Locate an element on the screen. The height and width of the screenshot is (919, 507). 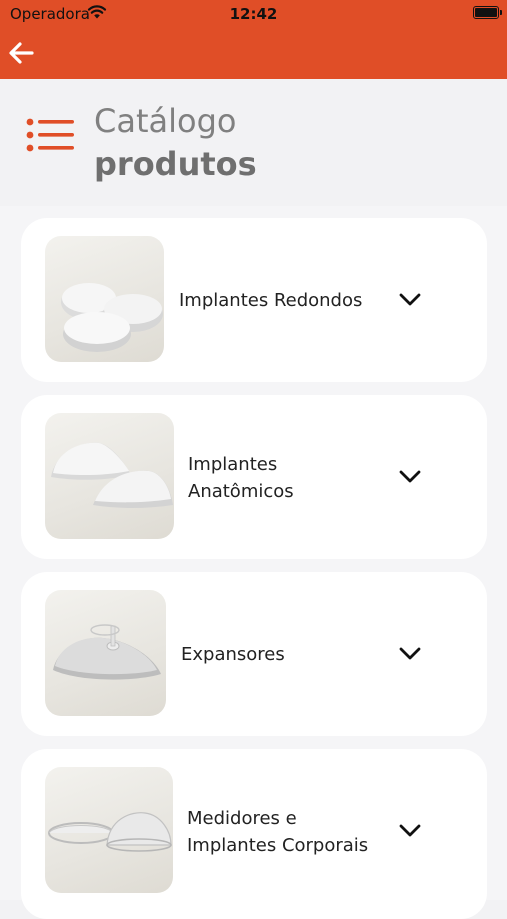
arrow-left-icon is located at coordinates (21, 53).